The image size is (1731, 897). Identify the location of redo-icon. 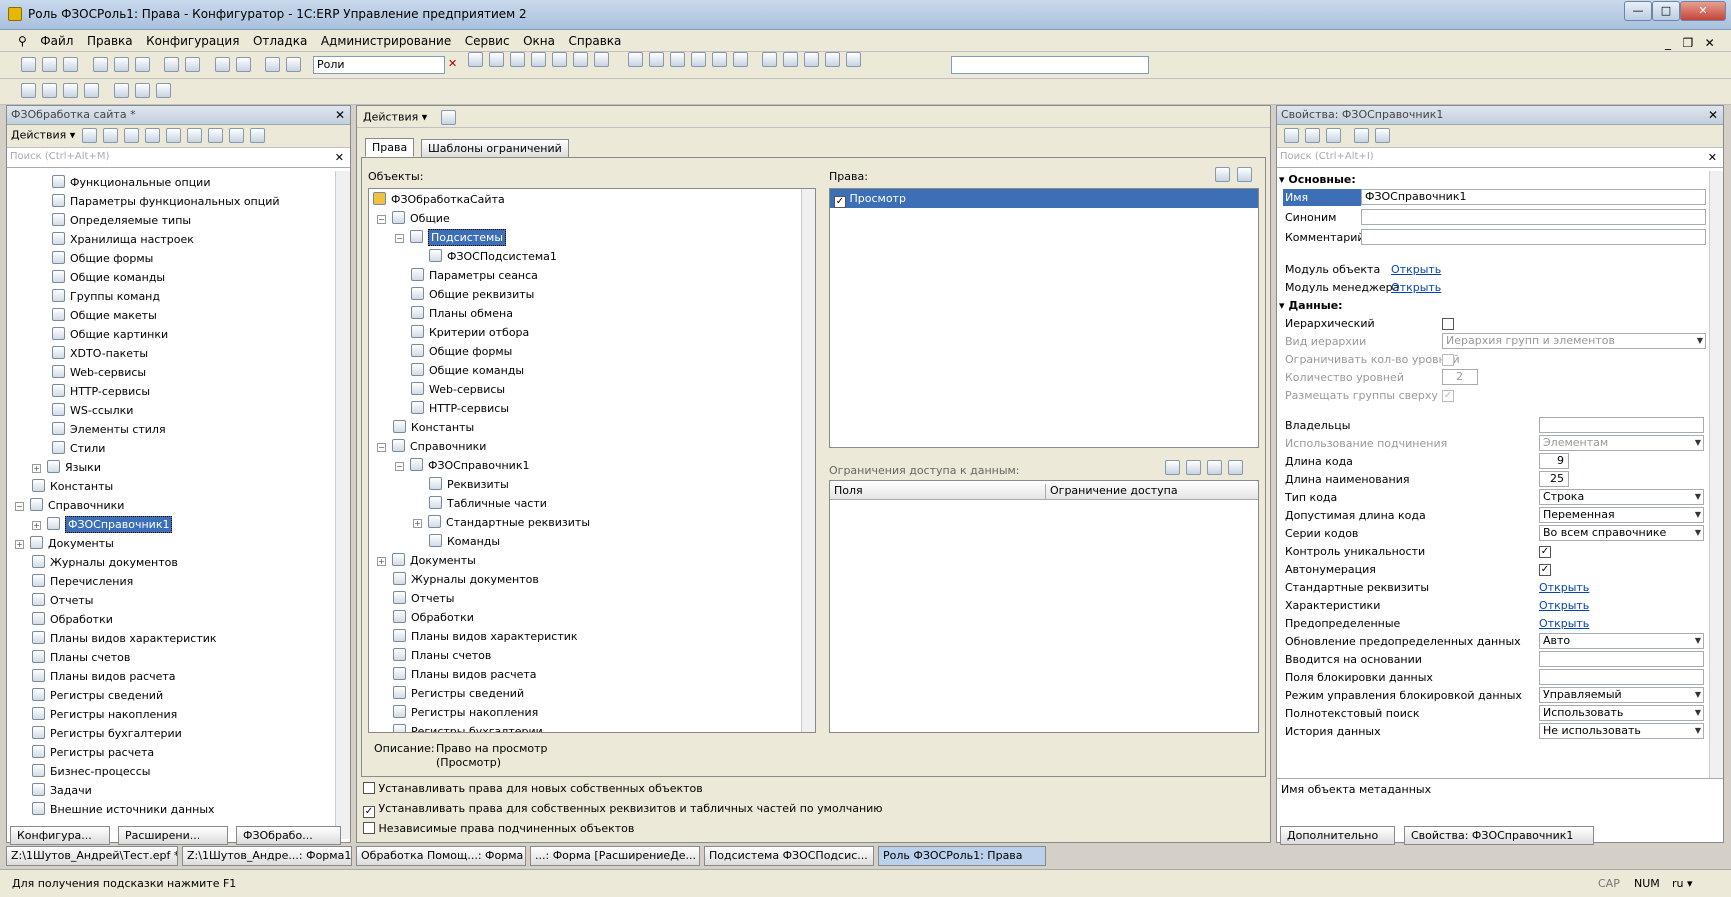
(243, 64).